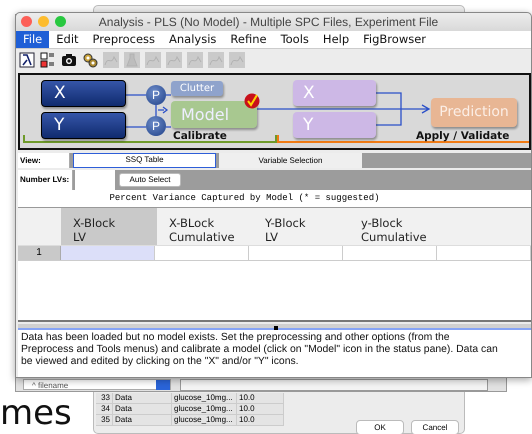 This screenshot has height=434, width=532. I want to click on table-cell: 34, so click(104, 409).